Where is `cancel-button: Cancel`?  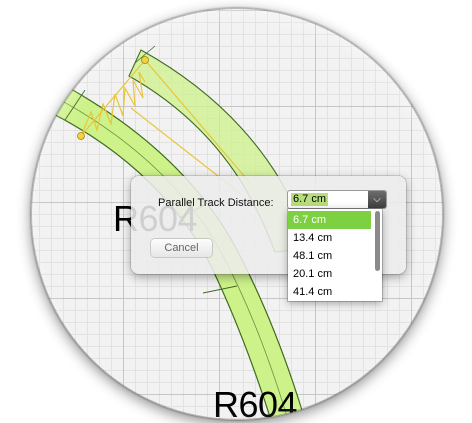 cancel-button: Cancel is located at coordinates (181, 248).